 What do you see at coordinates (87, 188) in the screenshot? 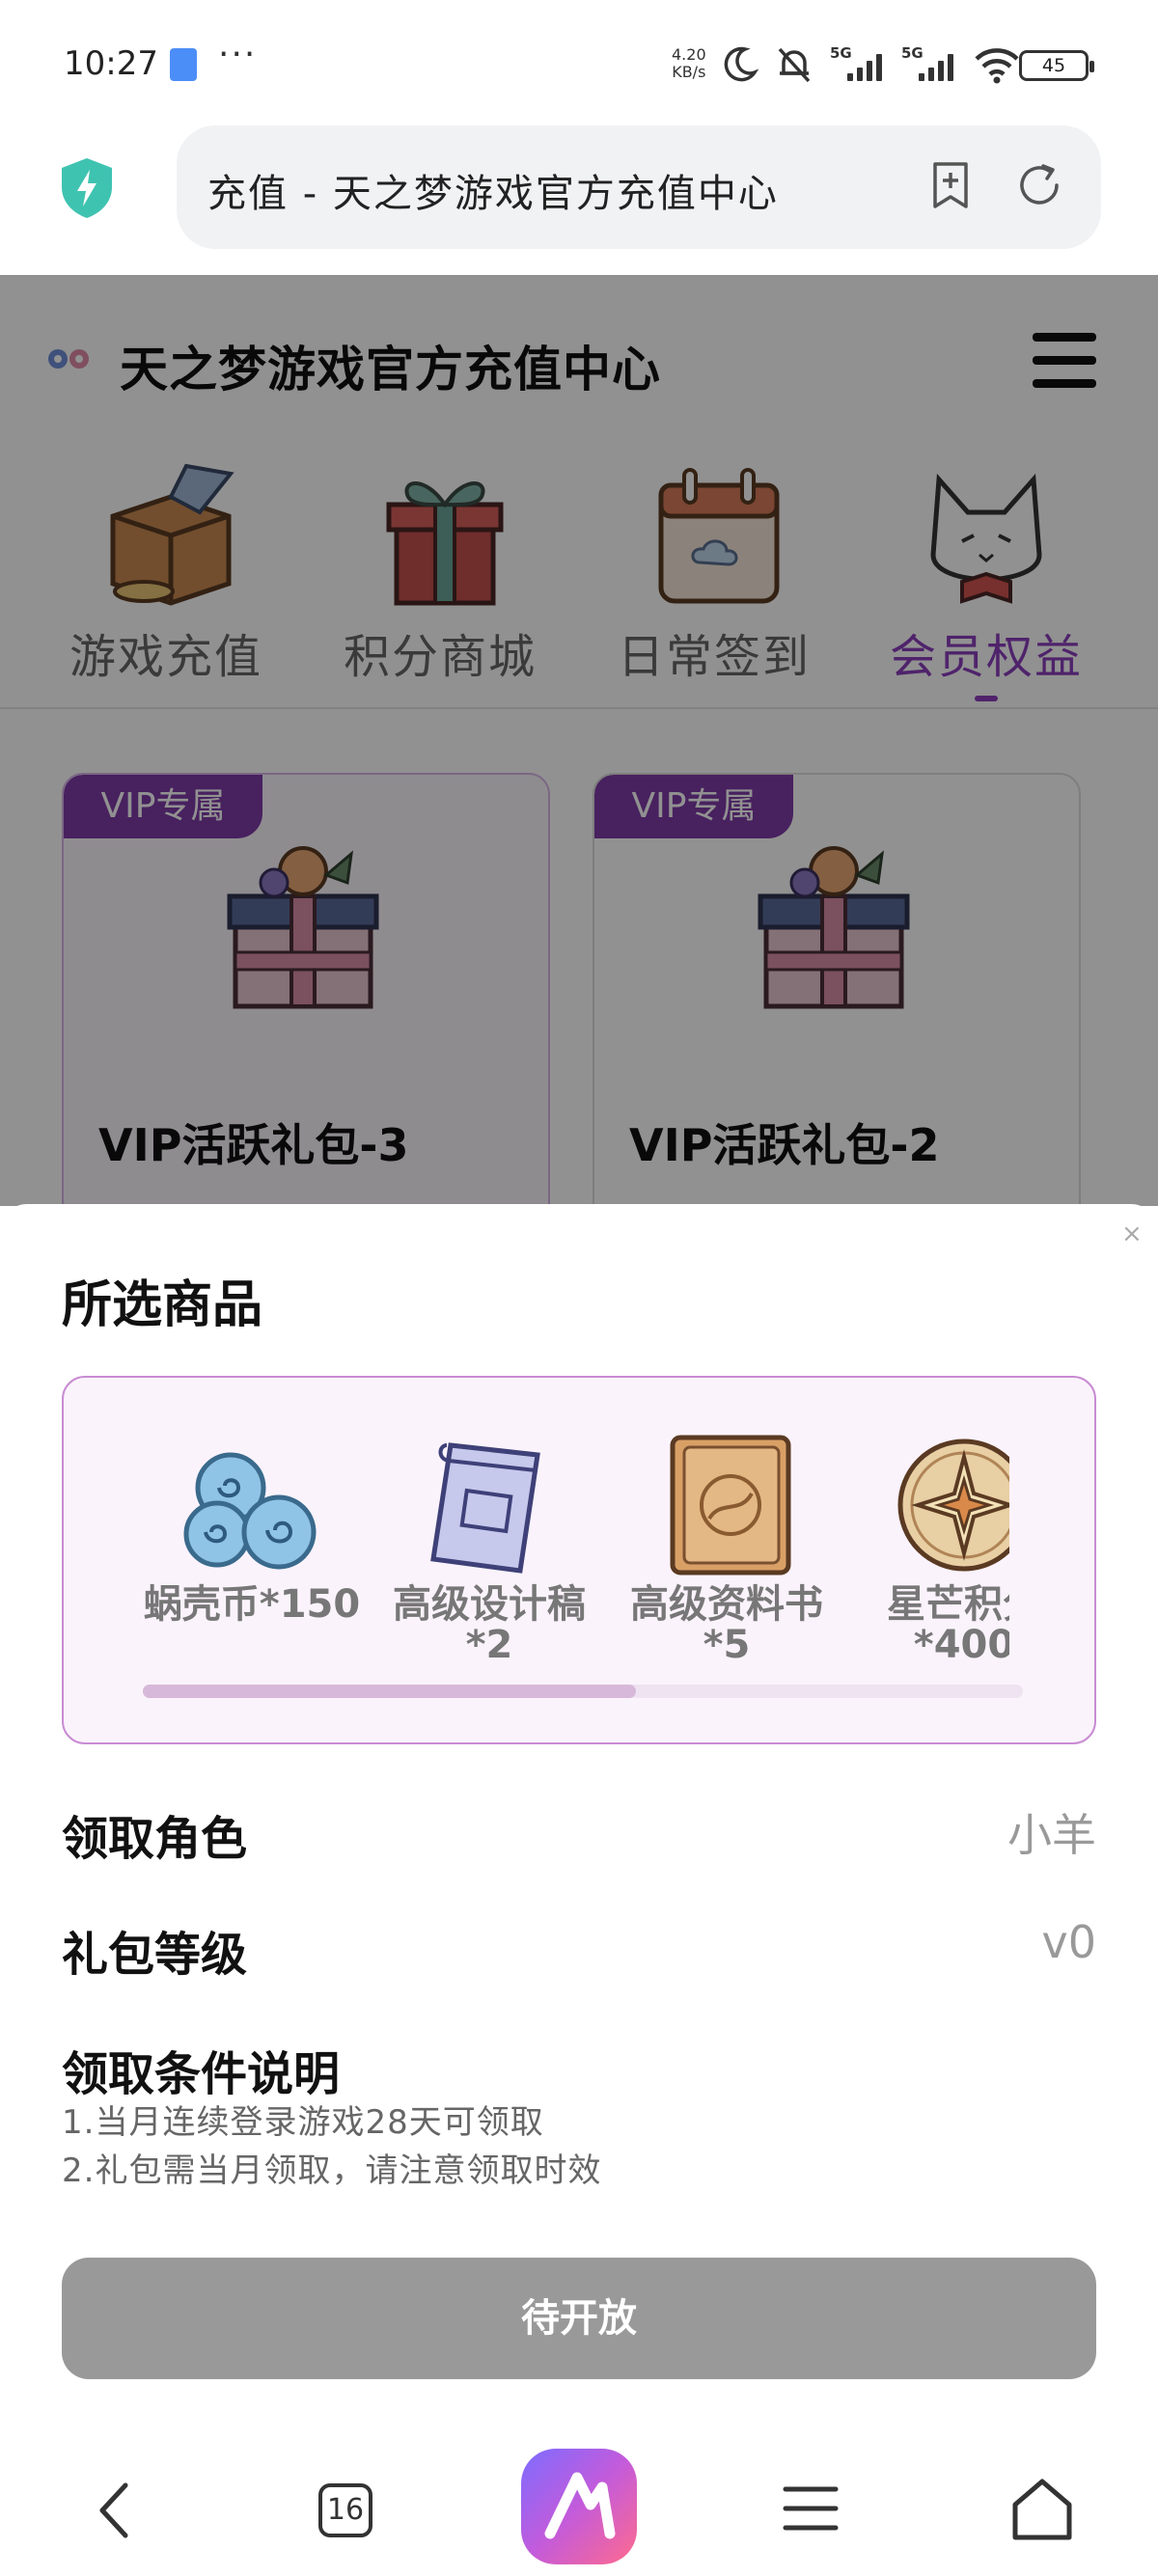
I see `security-shield-icon` at bounding box center [87, 188].